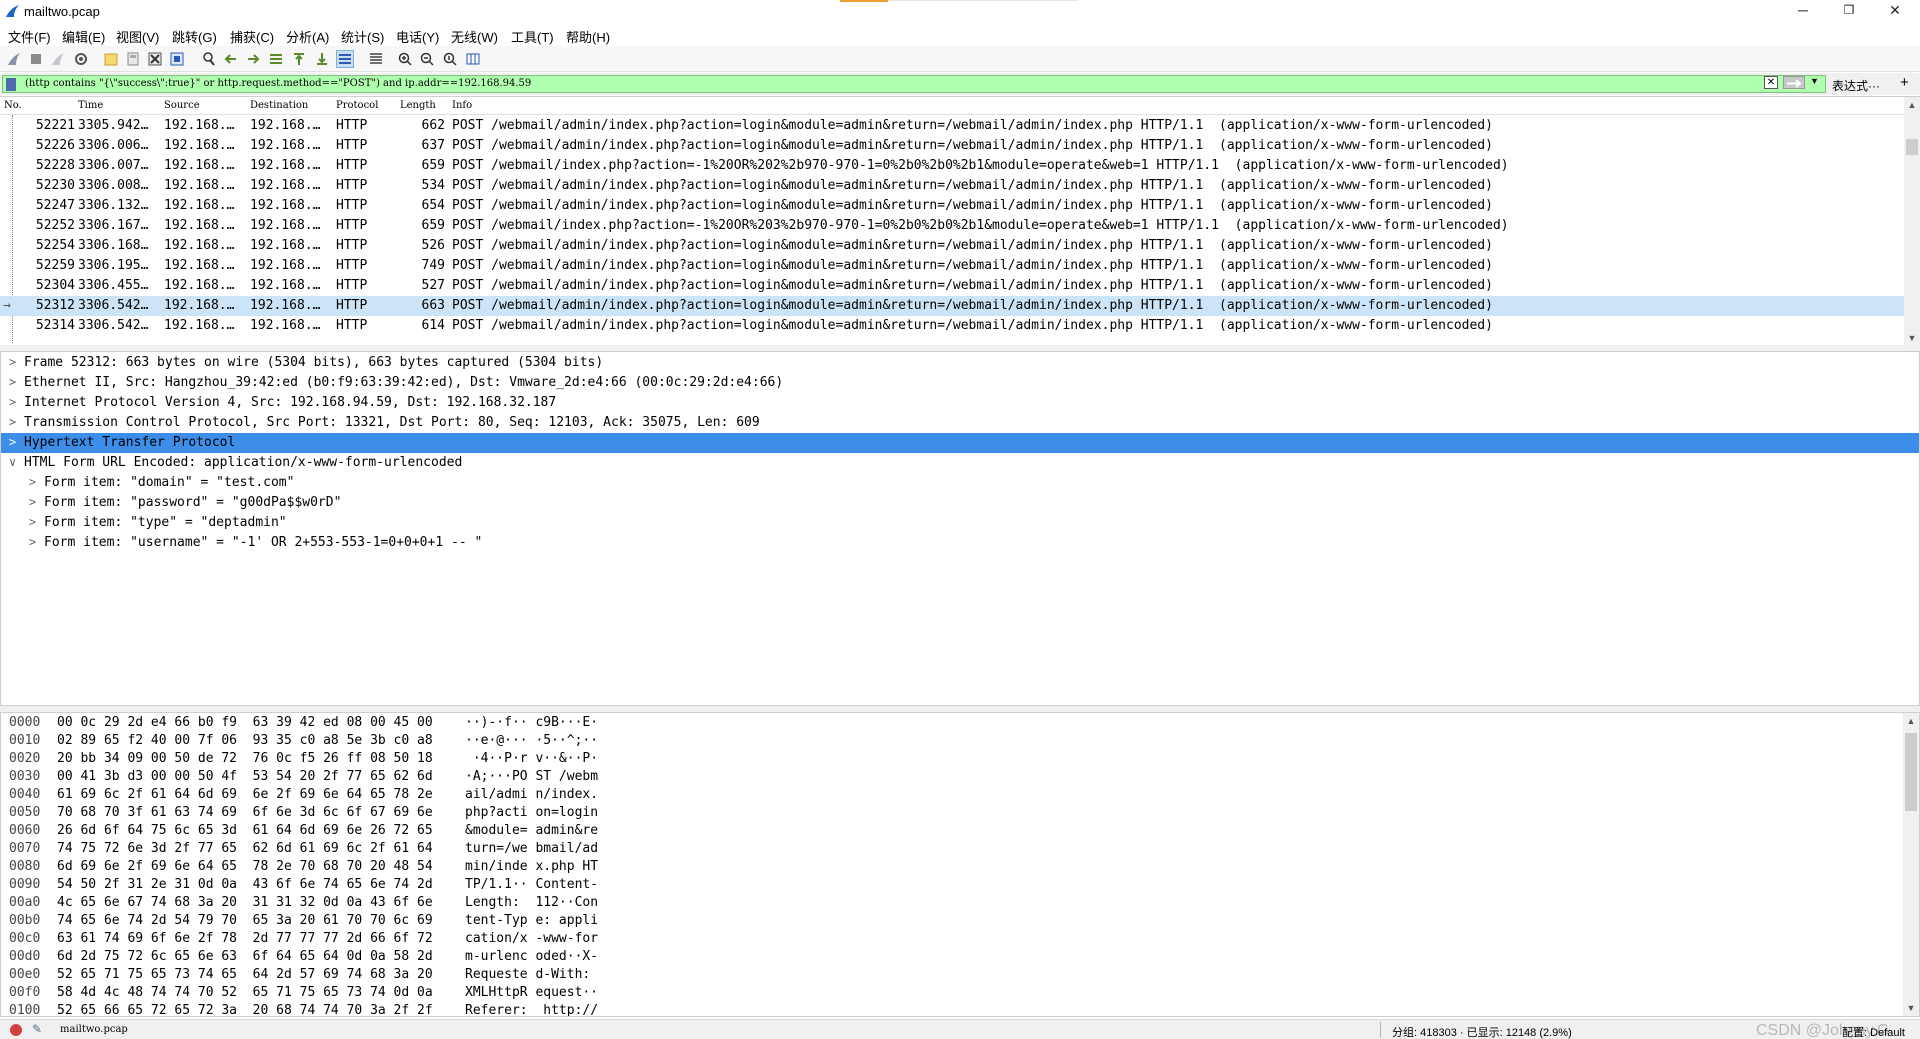 The image size is (1920, 1039). Describe the element at coordinates (90, 105) in the screenshot. I see `column-header-time: Time` at that location.